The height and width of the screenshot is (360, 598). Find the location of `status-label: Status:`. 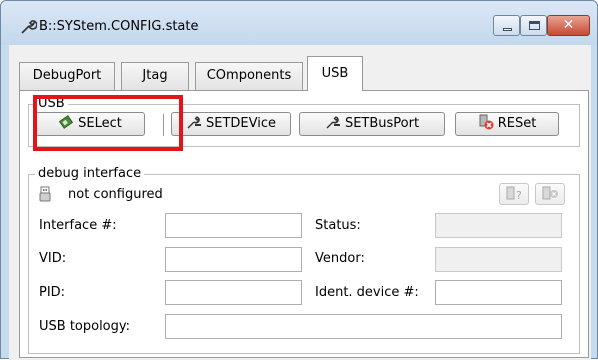

status-label: Status: is located at coordinates (338, 225).